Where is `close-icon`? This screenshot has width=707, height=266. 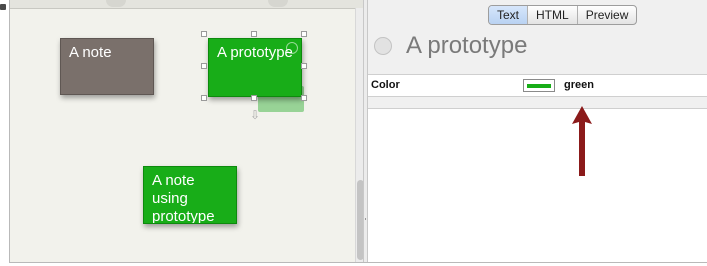 close-icon is located at coordinates (292, 48).